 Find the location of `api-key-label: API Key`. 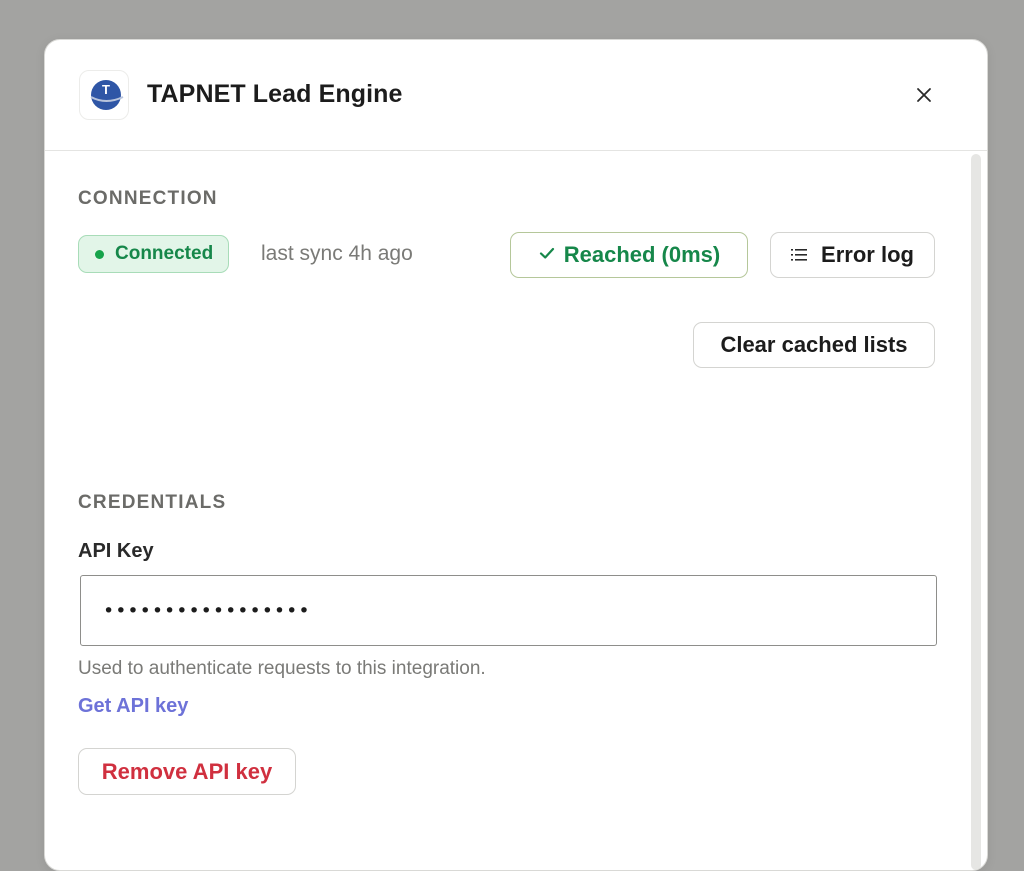

api-key-label: API Key is located at coordinates (116, 551).